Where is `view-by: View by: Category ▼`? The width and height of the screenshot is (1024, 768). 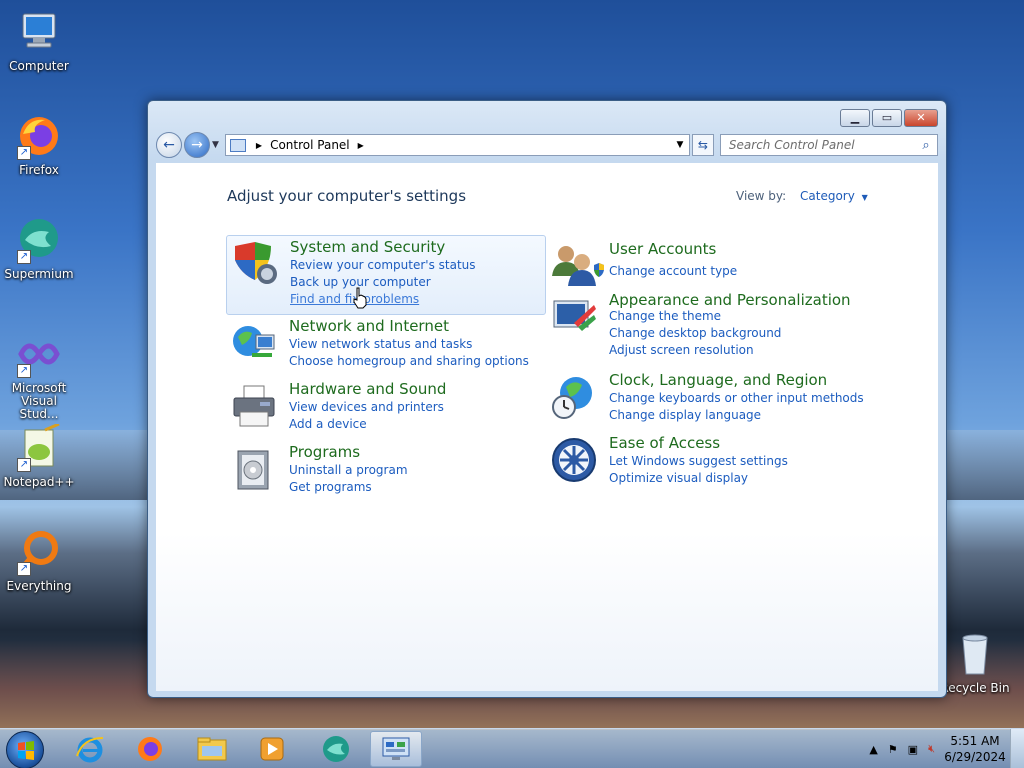
view-by: View by: Category ▼ is located at coordinates (802, 196).